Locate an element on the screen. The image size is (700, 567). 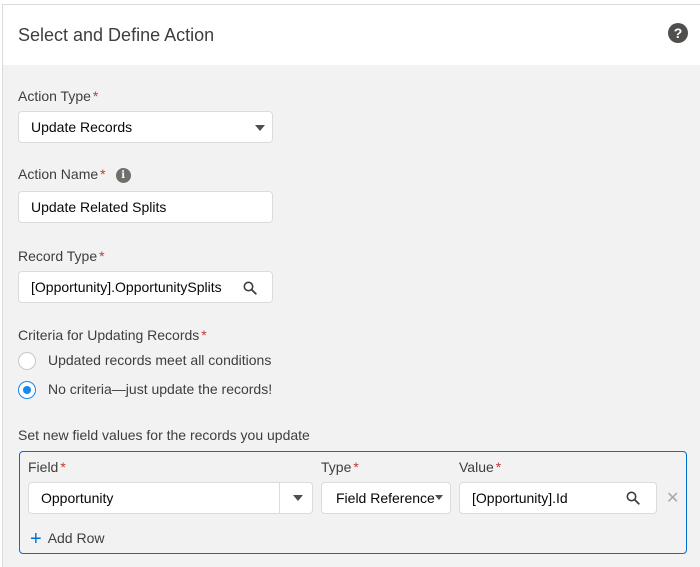
radio-all-conditions is located at coordinates (27, 361).